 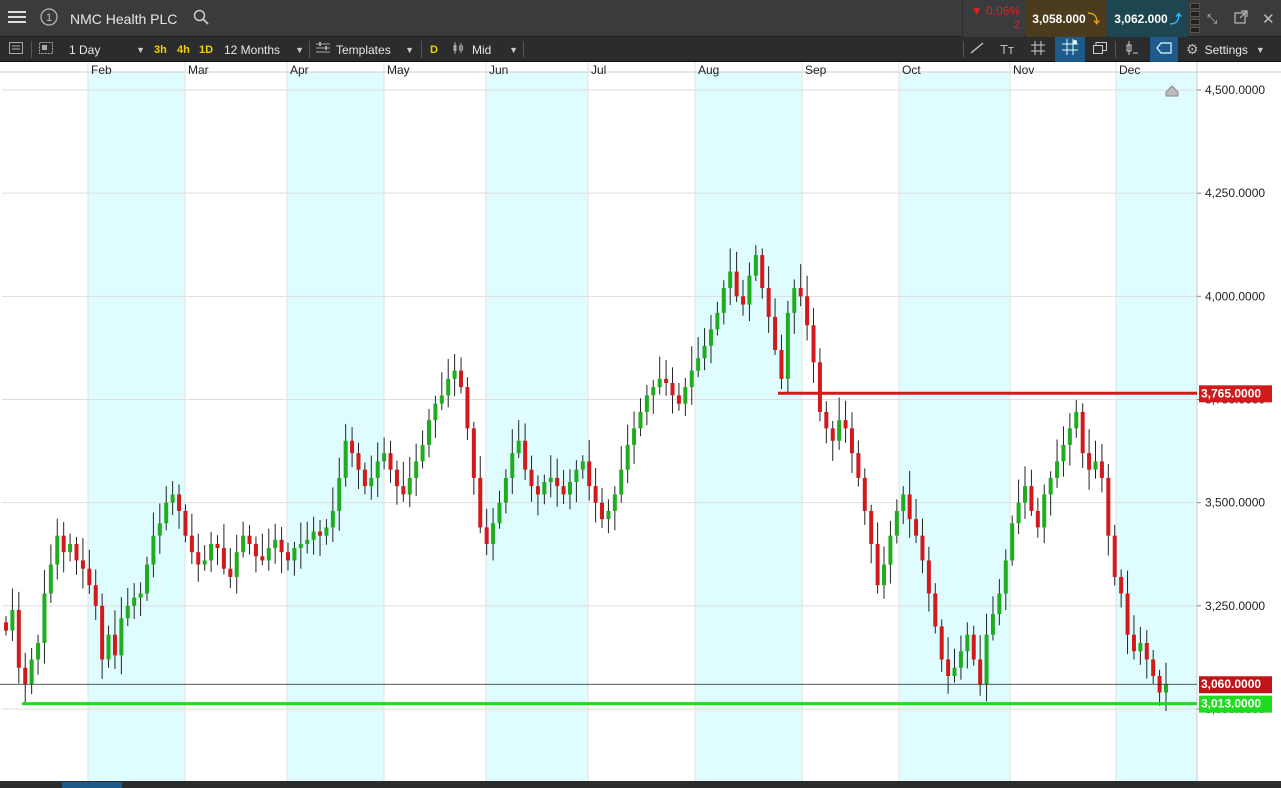 I want to click on quick-4h-label: 4h, so click(x=183, y=49).